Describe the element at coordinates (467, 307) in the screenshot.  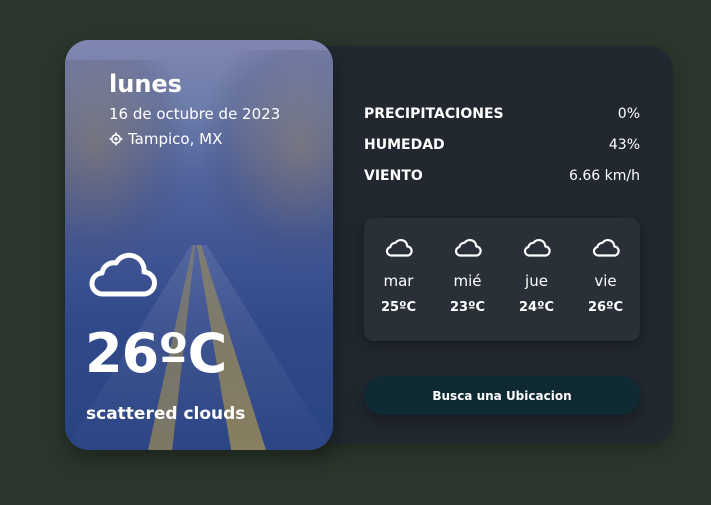
I see `forecast-temp: 23ºC` at that location.